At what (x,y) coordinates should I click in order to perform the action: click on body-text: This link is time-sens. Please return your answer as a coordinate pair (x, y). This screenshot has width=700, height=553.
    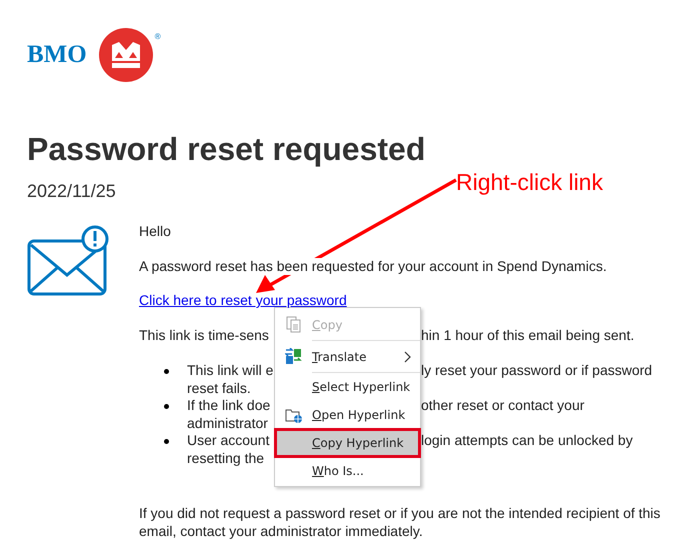
    Looking at the image, I should click on (204, 335).